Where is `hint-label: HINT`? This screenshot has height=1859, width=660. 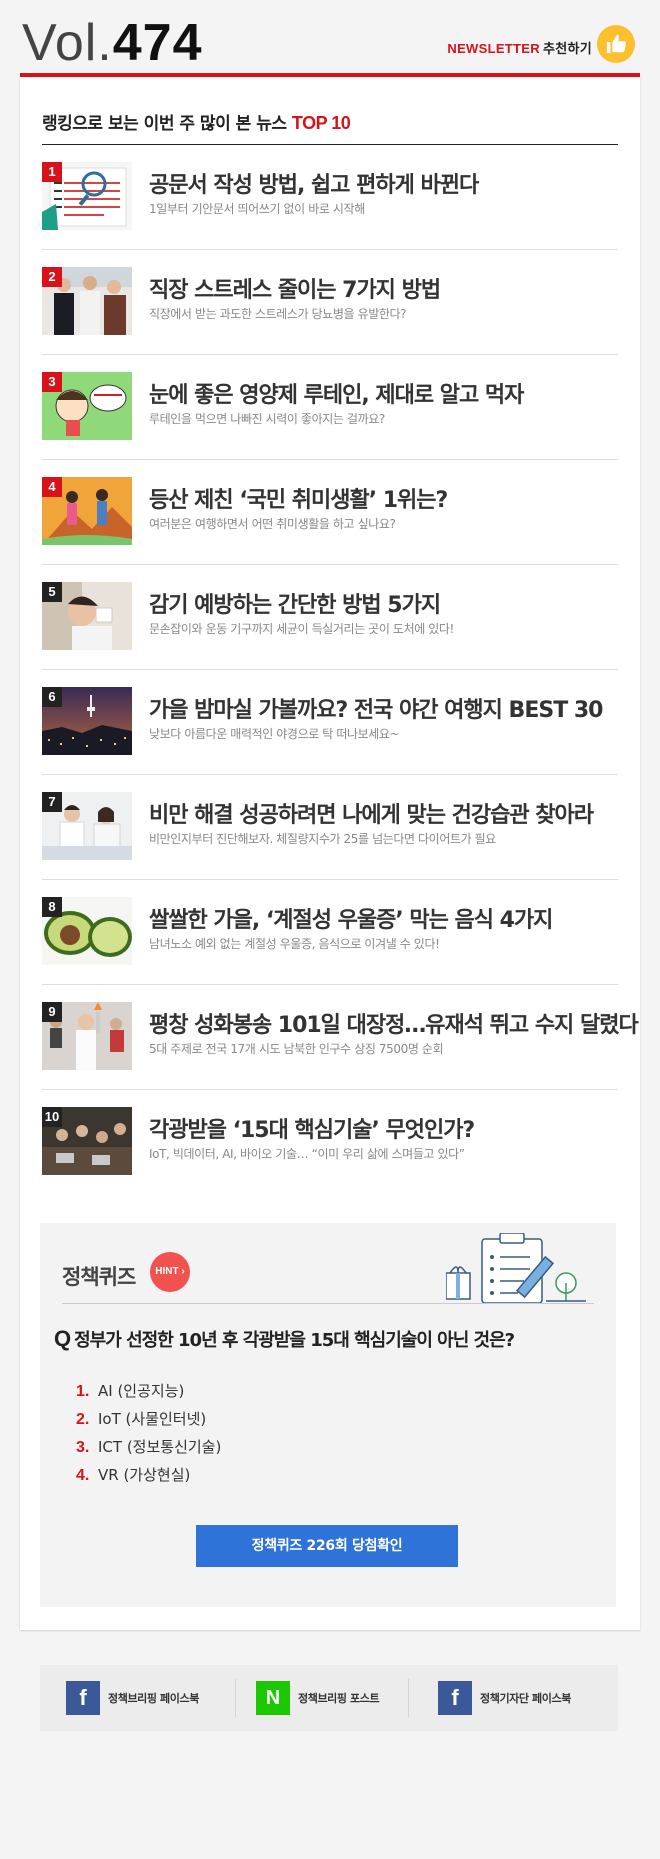
hint-label: HINT is located at coordinates (167, 1271).